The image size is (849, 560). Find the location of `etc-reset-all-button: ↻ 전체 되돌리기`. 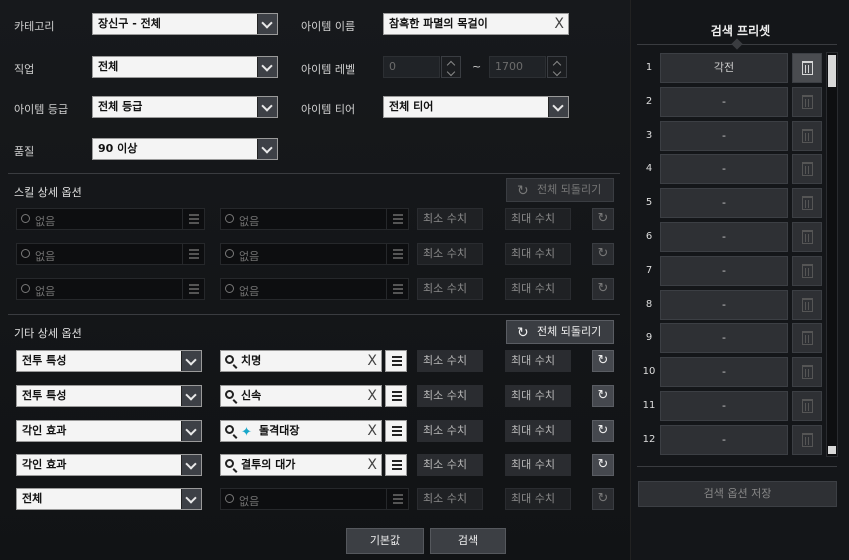

etc-reset-all-button: ↻ 전체 되돌리기 is located at coordinates (560, 332).